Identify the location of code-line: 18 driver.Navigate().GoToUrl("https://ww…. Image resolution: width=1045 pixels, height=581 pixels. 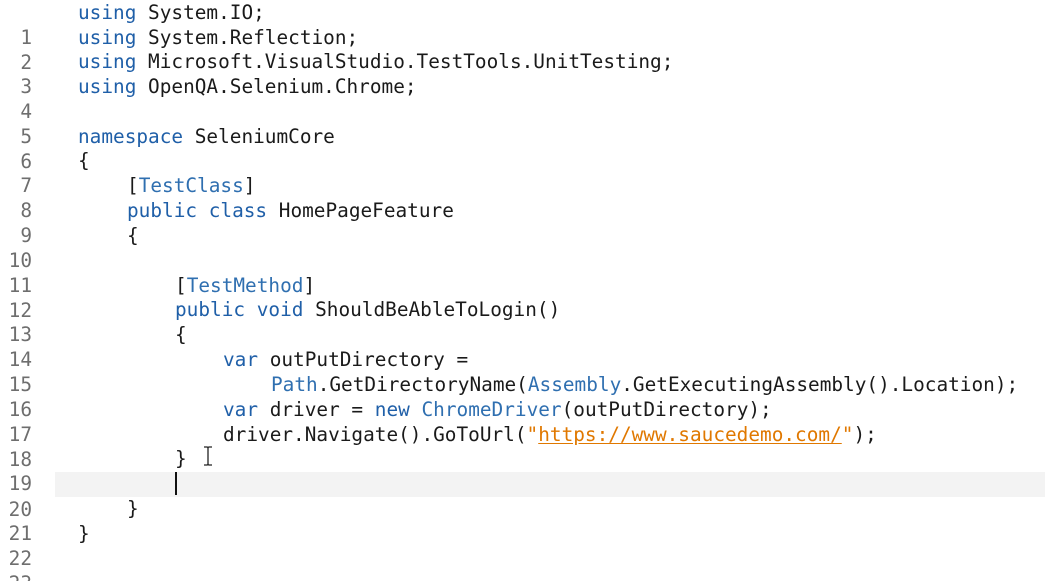
(522, 446).